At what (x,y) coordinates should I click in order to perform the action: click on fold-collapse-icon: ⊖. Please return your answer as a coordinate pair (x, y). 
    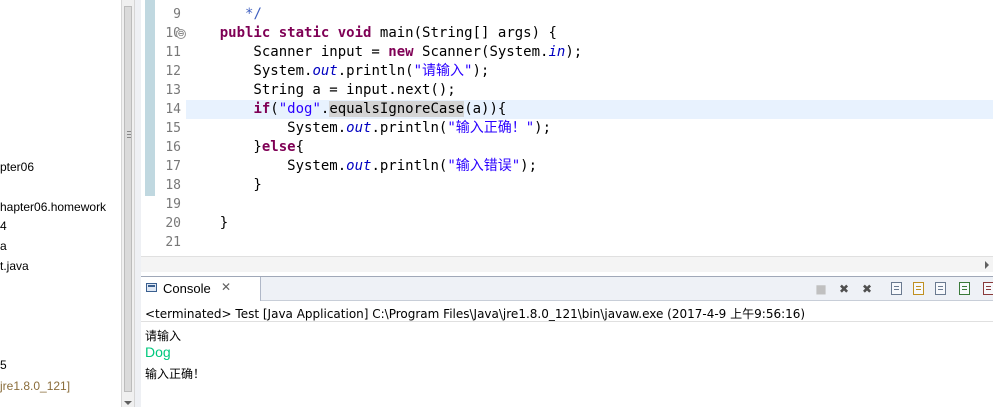
    Looking at the image, I should click on (181, 34).